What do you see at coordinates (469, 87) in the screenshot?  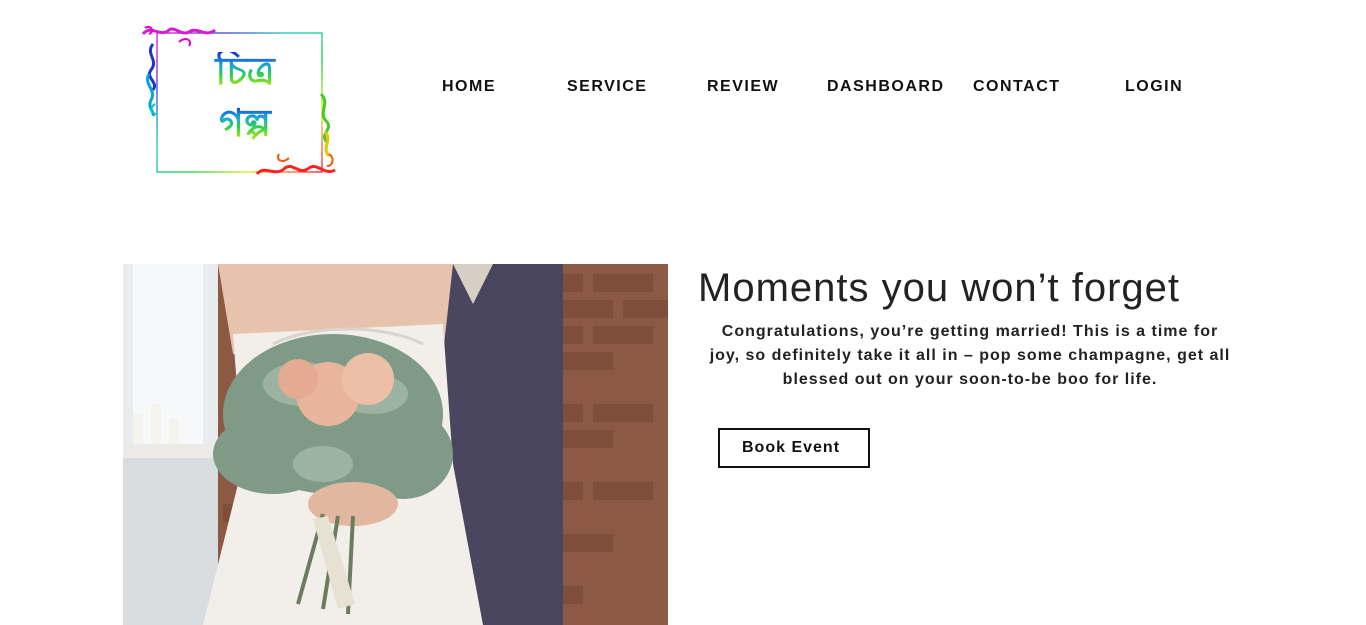 I see `nav-item-home: HOME` at bounding box center [469, 87].